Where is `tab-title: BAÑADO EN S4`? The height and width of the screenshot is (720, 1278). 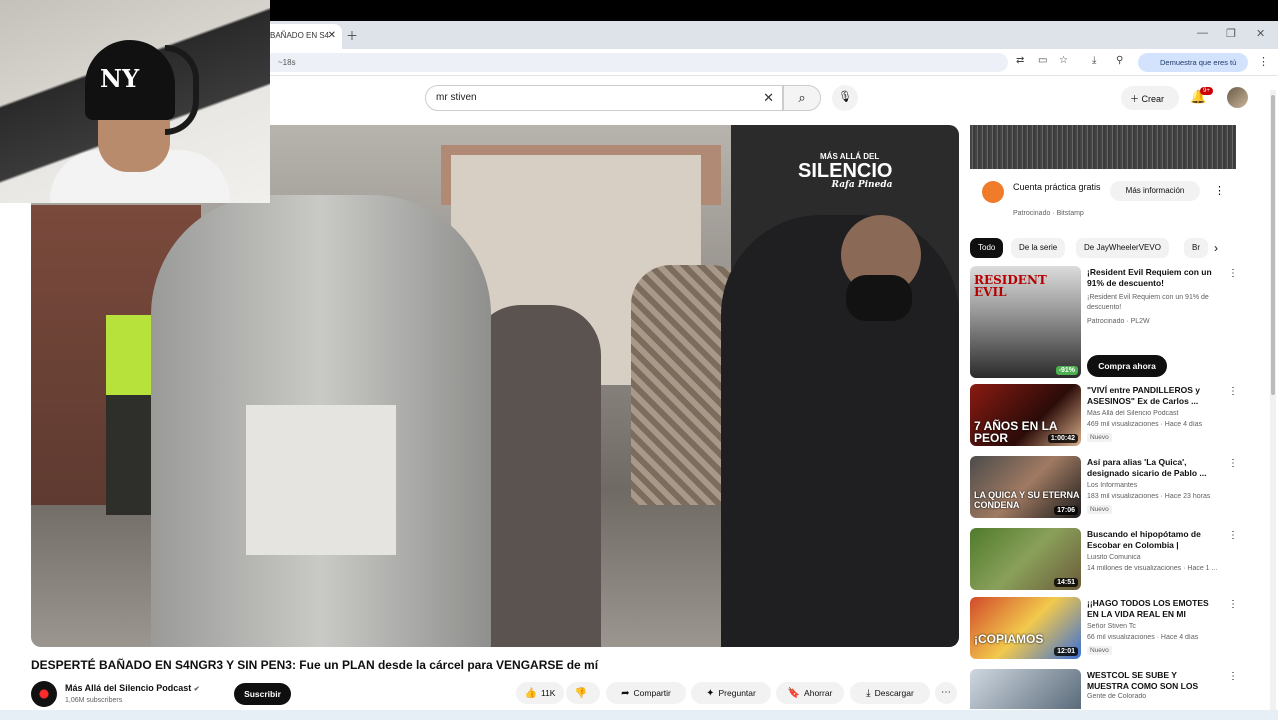 tab-title: BAÑADO EN S4 is located at coordinates (300, 35).